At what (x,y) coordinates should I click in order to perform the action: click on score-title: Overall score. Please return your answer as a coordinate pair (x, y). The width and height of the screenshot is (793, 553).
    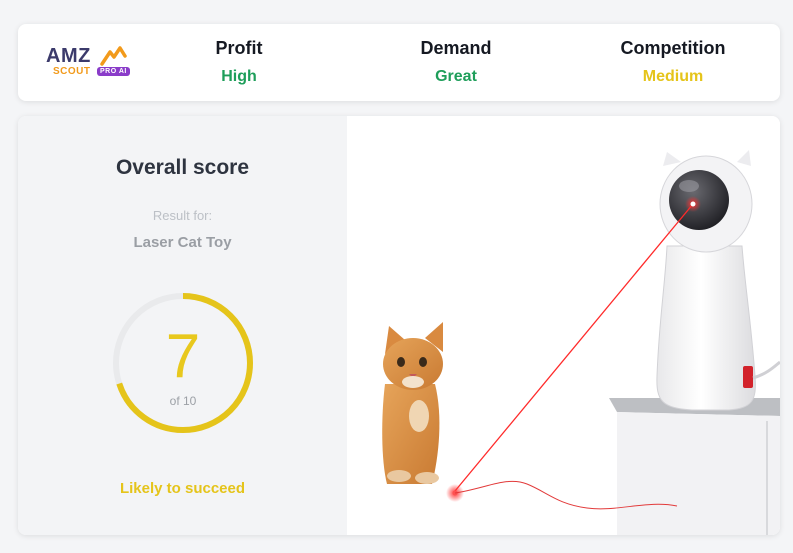
    Looking at the image, I should click on (182, 167).